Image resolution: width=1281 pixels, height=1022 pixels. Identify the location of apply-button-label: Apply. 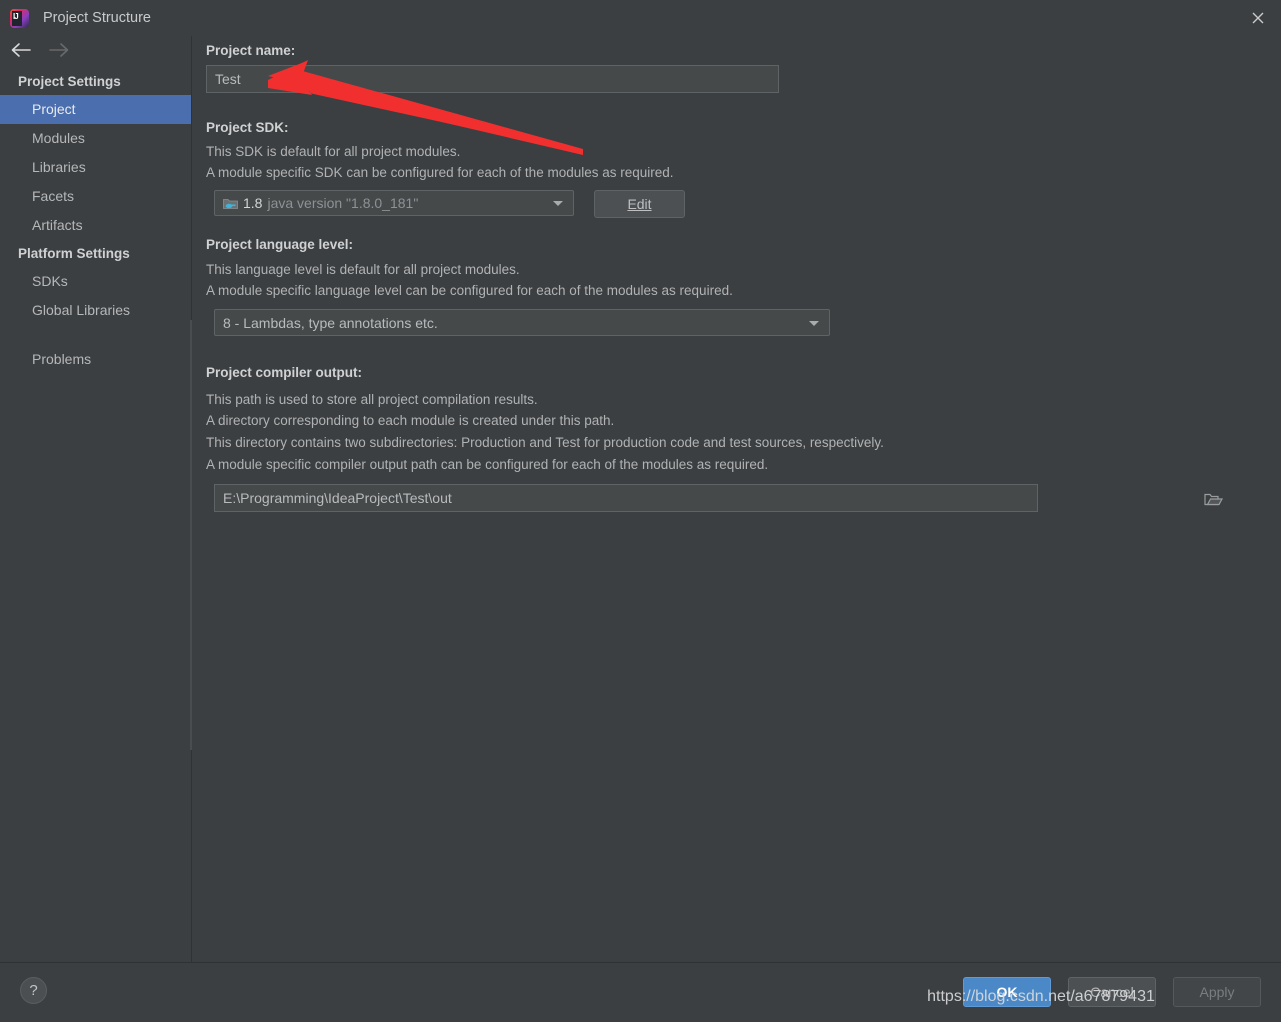
(1217, 992).